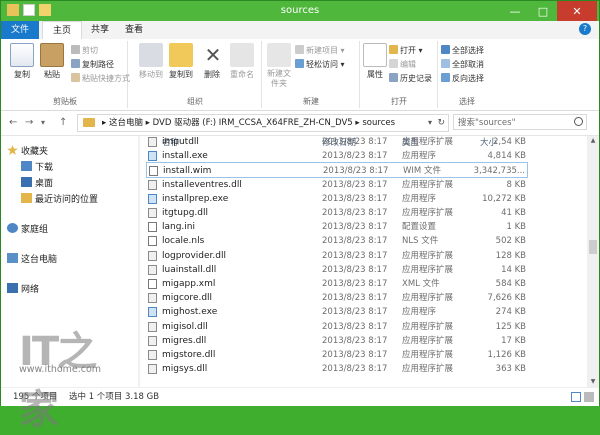 This screenshot has width=600, height=435. What do you see at coordinates (441, 123) in the screenshot?
I see `refresh-icon: ↻` at bounding box center [441, 123].